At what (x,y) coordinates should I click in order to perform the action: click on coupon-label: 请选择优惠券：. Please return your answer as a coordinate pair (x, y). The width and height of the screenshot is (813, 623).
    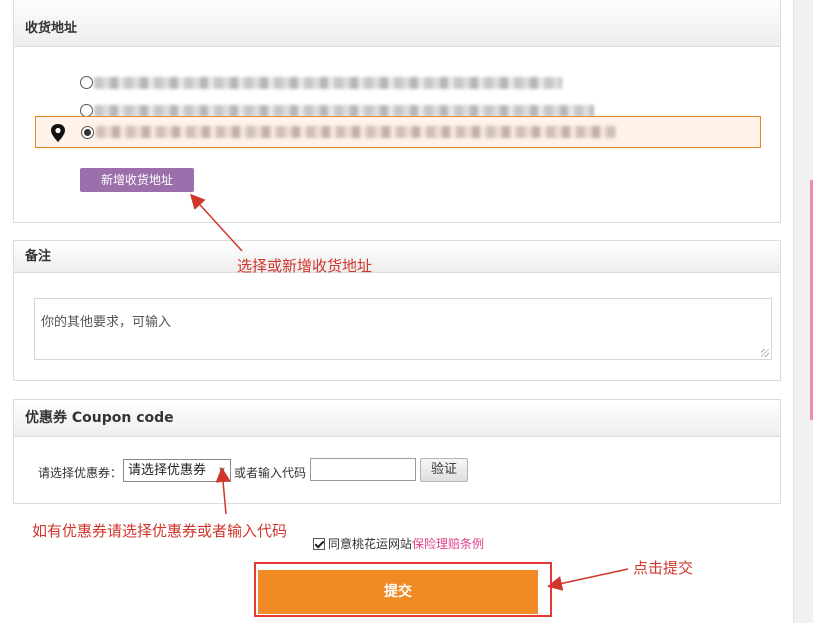
    Looking at the image, I should click on (80, 473).